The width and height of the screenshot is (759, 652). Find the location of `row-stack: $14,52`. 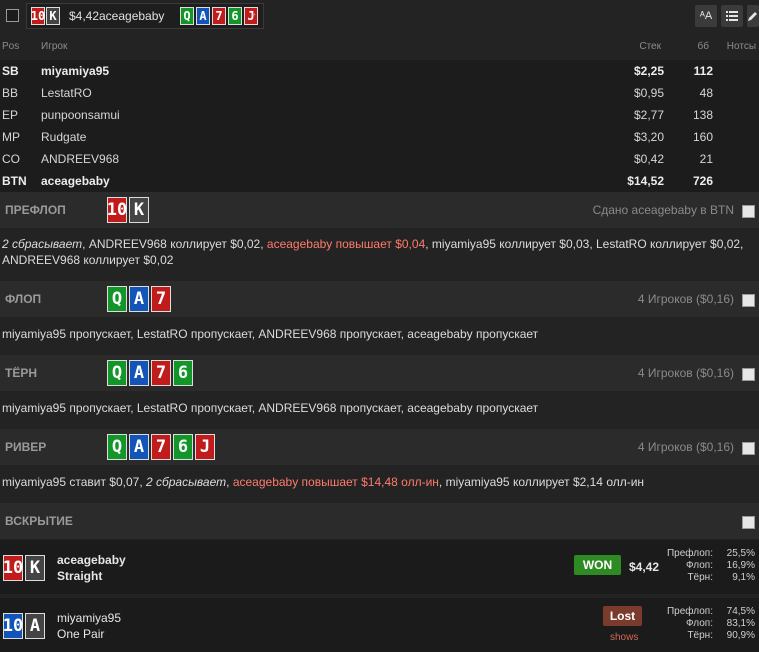

row-stack: $14,52 is located at coordinates (645, 181).